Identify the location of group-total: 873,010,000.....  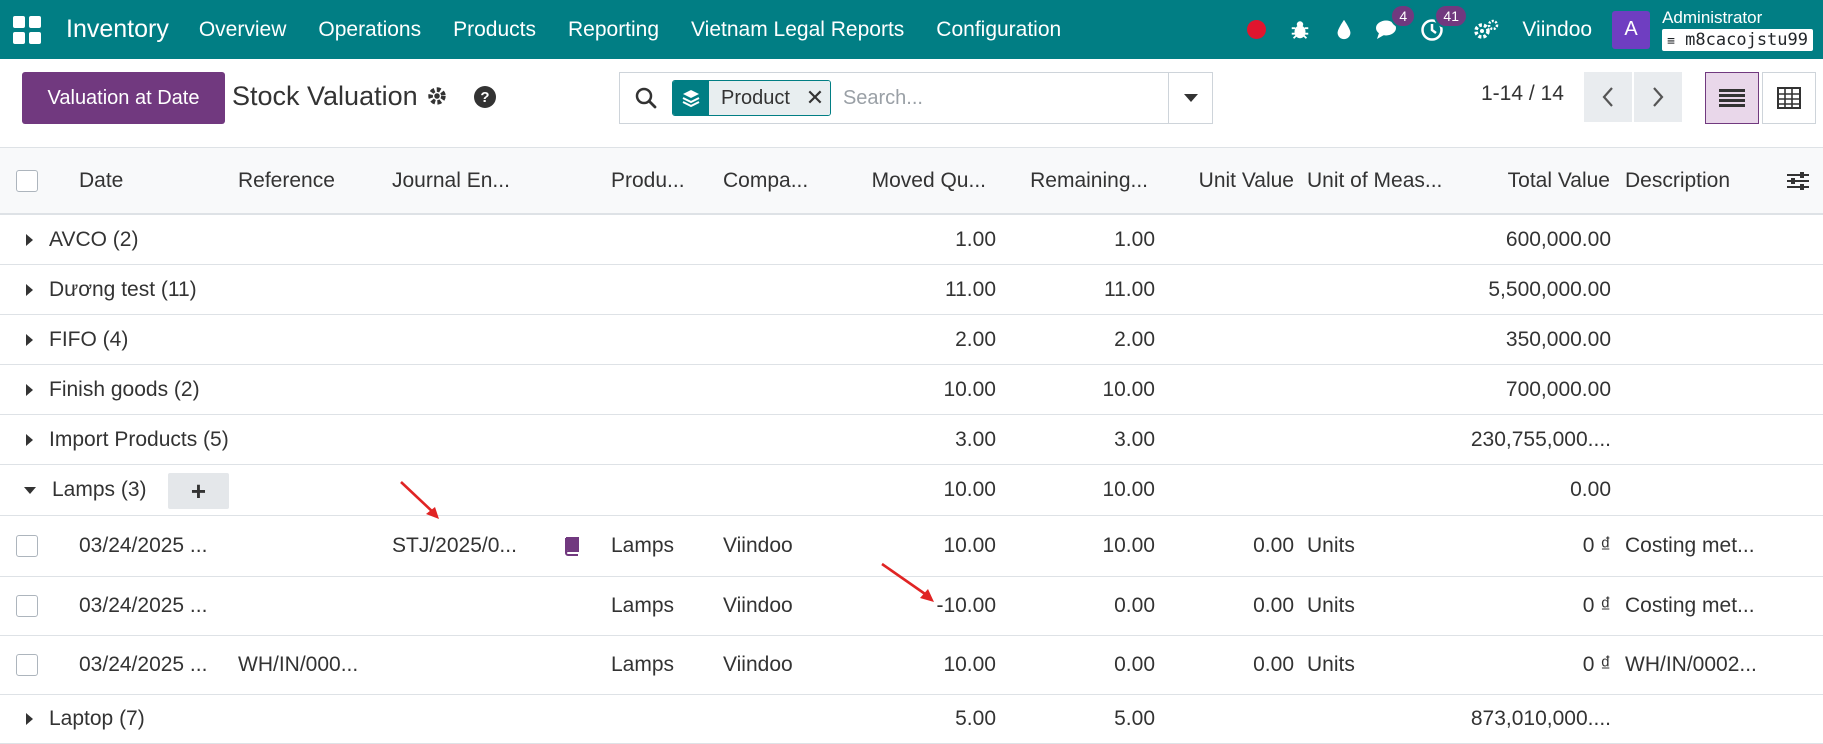
(1540, 718).